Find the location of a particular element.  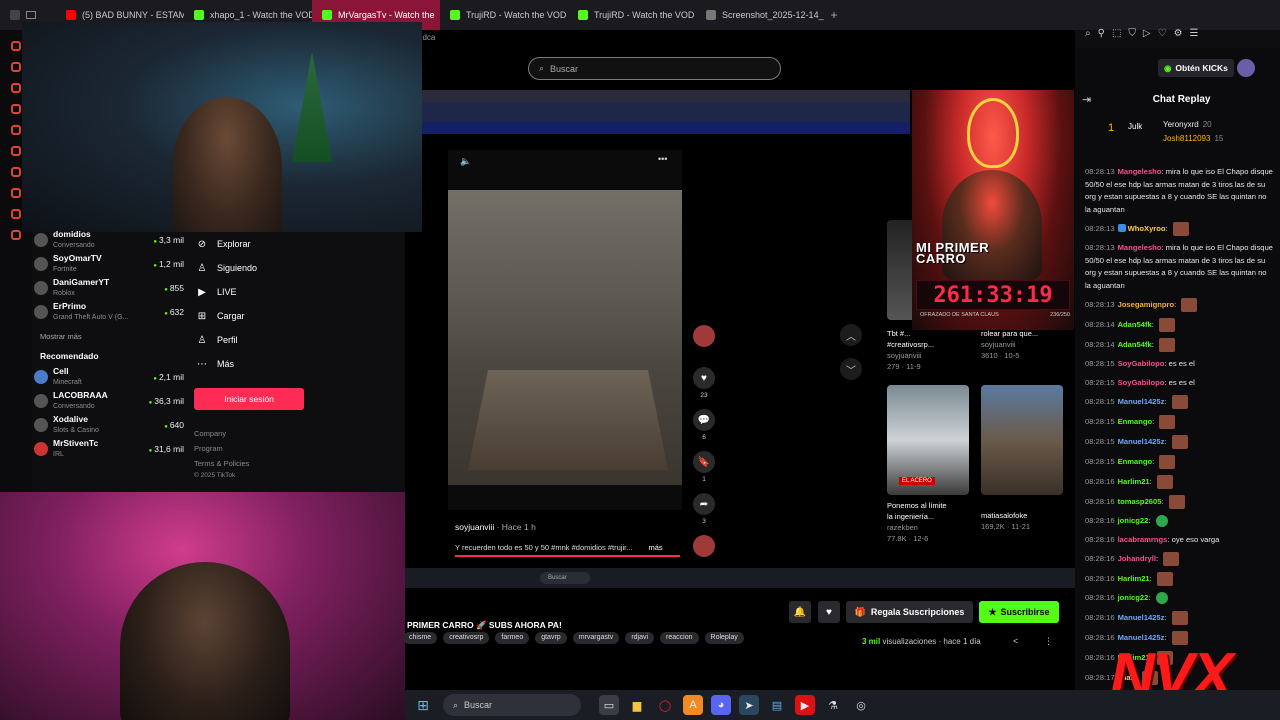

browser-tab: TrujiRD - Watch the VOD is located at coordinates (504, 15).